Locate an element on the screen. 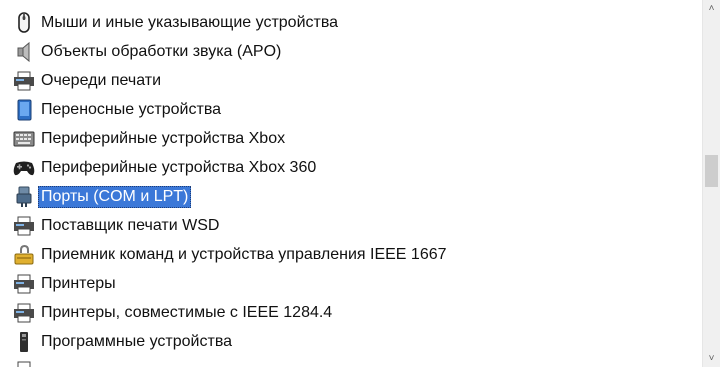 This screenshot has width=720, height=367. tree-item-label: Мыши и иные указывающие устройства is located at coordinates (190, 22).